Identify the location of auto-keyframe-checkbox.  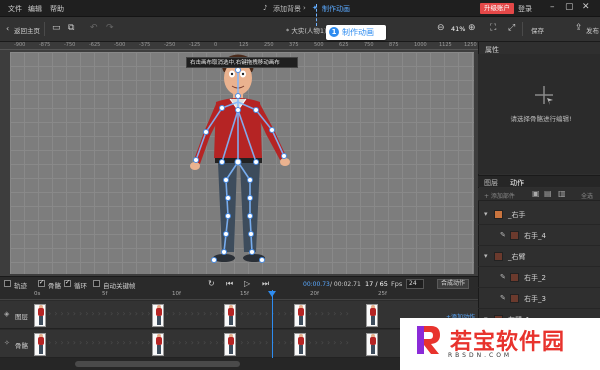
(96, 283).